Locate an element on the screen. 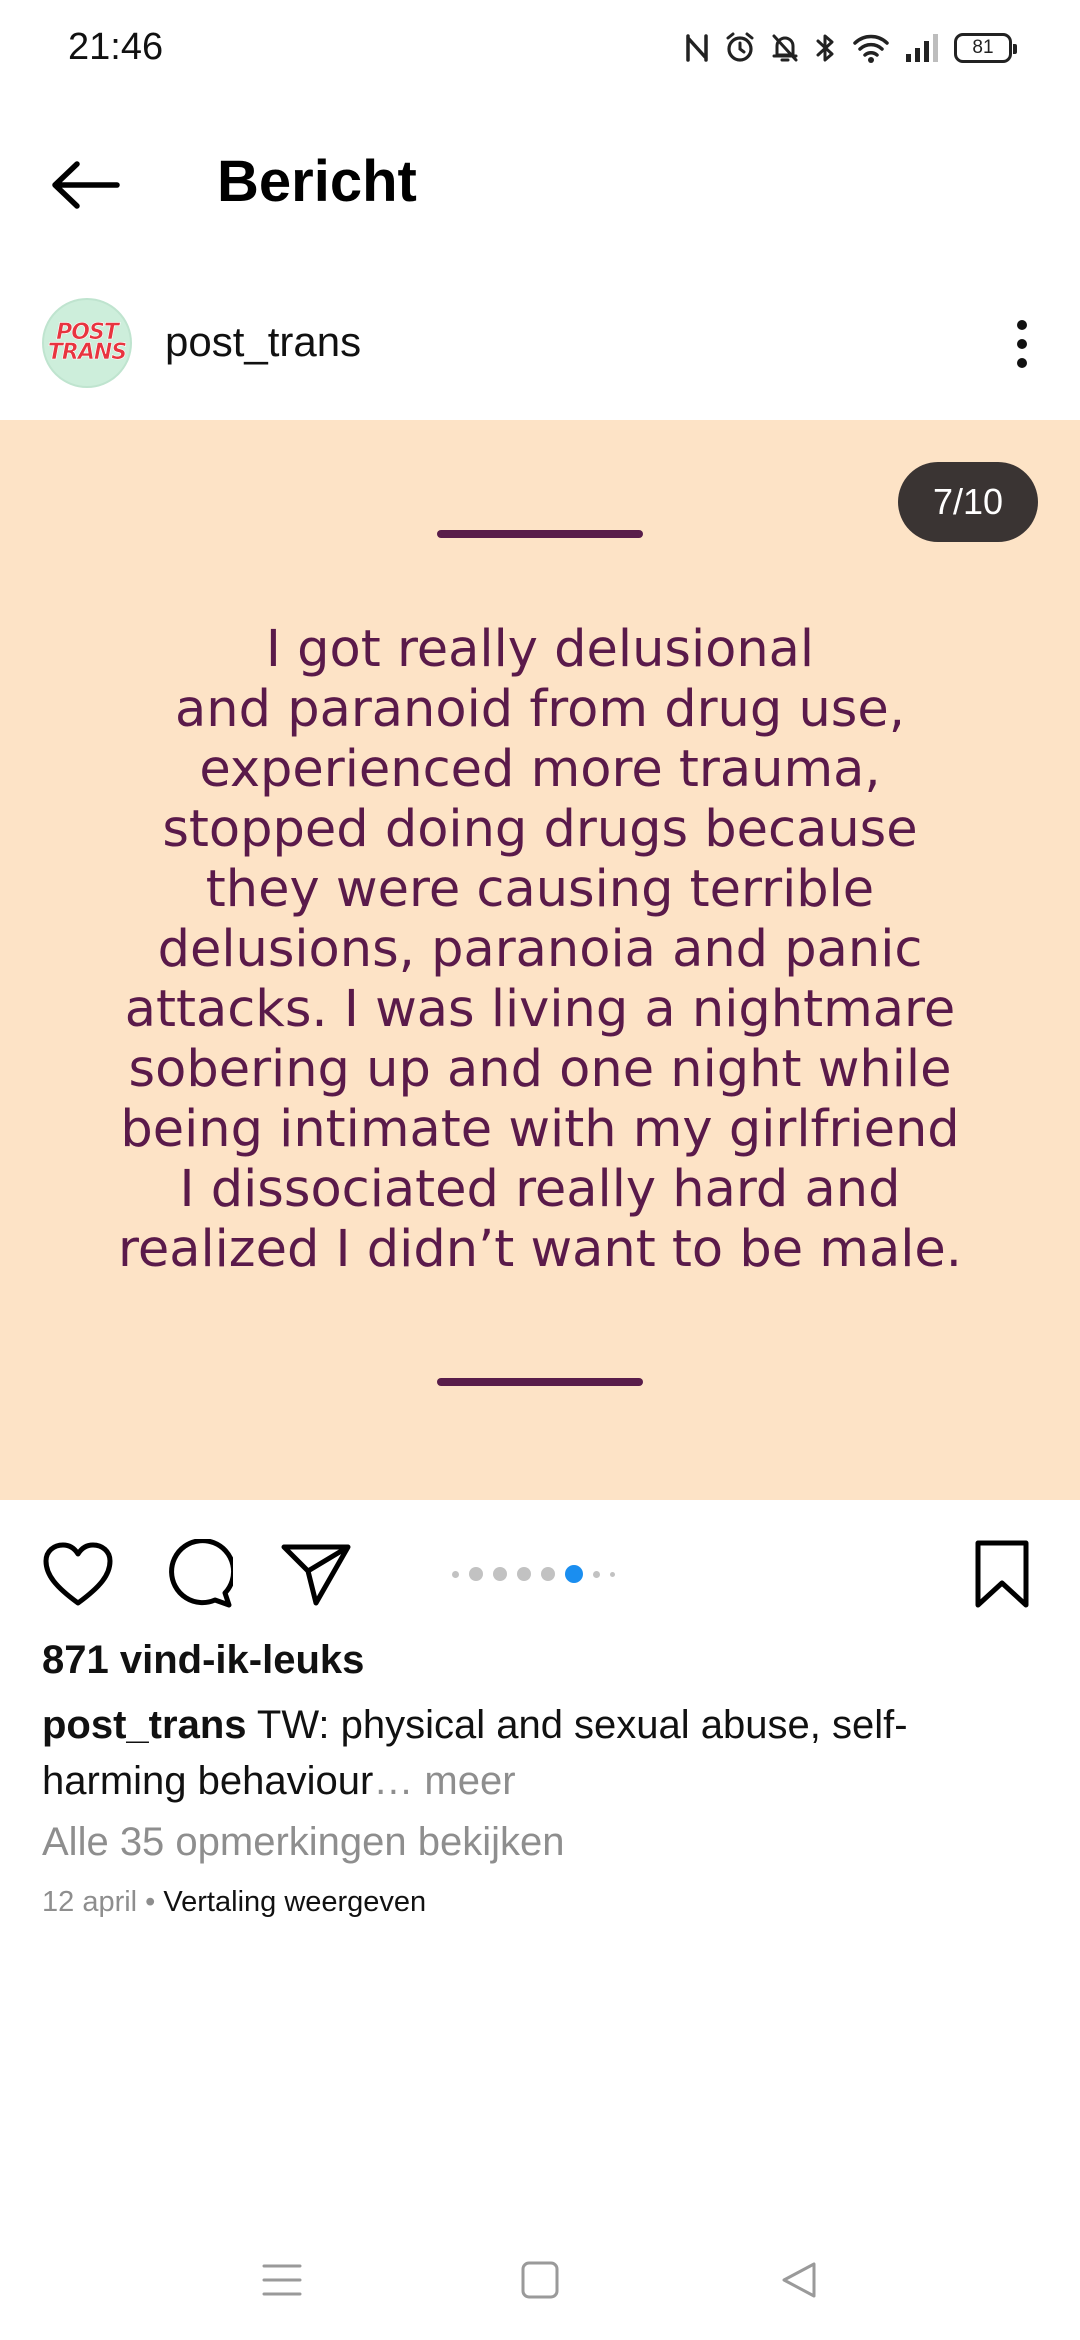 The image size is (1080, 2340). recents-button is located at coordinates (282, 2280).